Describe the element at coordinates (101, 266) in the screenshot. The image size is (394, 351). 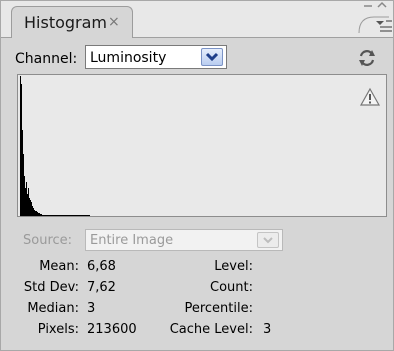
I see `mean-value: 6,68` at that location.